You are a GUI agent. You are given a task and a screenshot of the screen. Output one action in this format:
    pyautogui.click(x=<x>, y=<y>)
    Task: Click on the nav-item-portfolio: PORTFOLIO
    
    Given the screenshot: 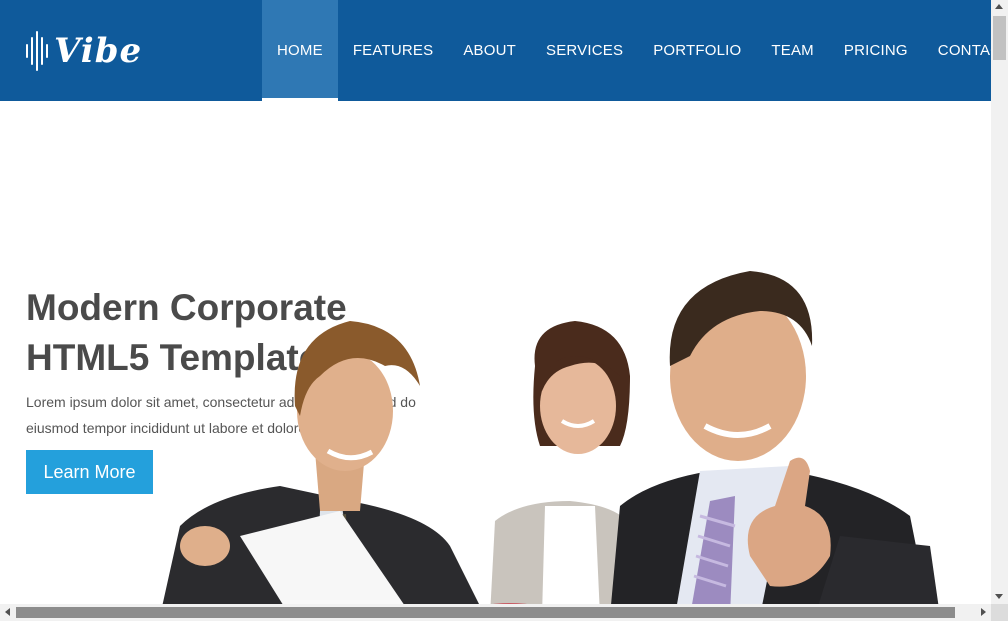 What is the action you would take?
    pyautogui.click(x=697, y=50)
    